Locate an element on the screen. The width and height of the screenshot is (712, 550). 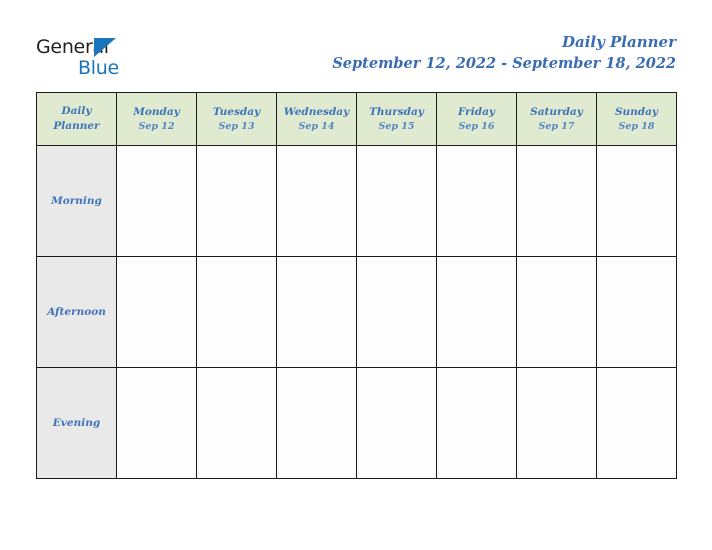
slot-morning-saturday is located at coordinates (556, 201).